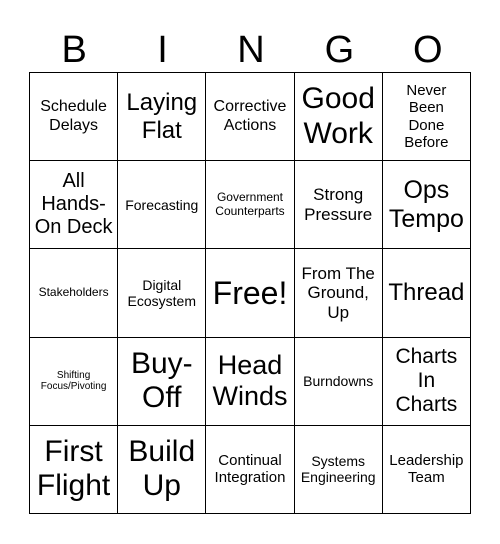 This screenshot has width=500, height=544. Describe the element at coordinates (339, 50) in the screenshot. I see `header-letter: G` at that location.